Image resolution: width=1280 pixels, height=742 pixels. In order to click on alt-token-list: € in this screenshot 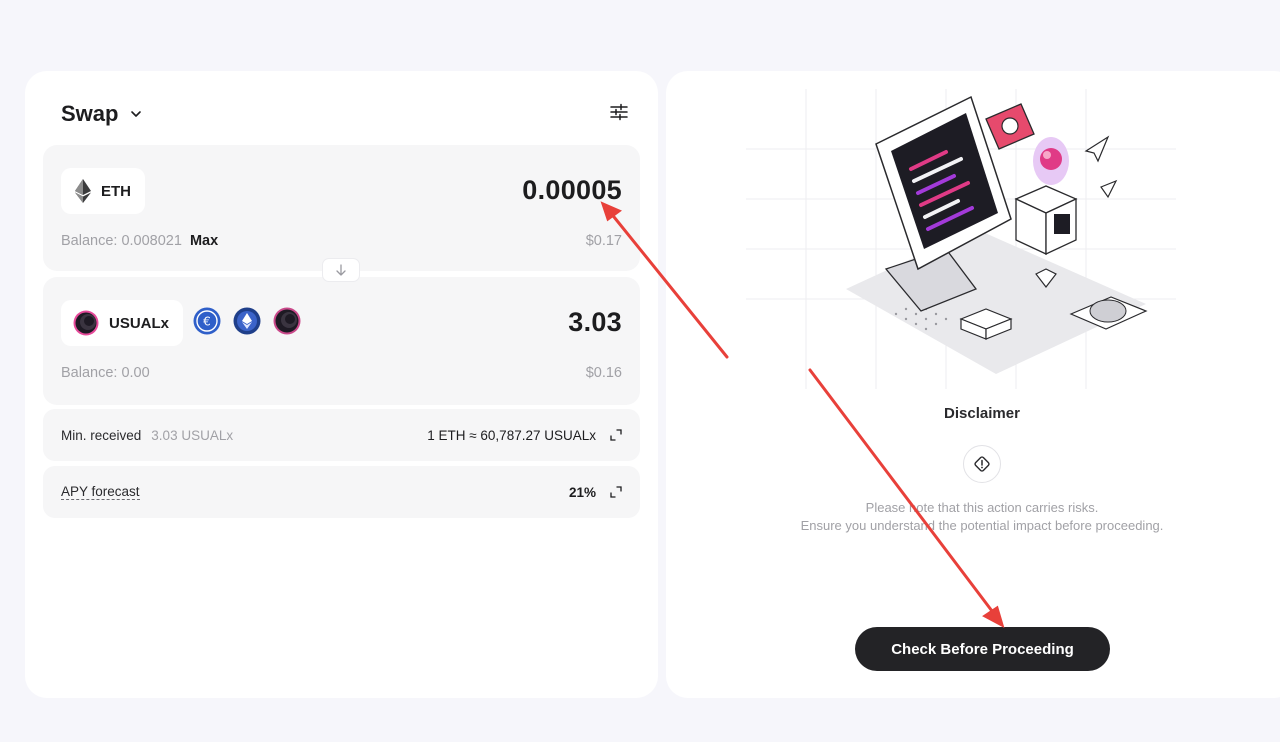, I will do `click(247, 321)`.